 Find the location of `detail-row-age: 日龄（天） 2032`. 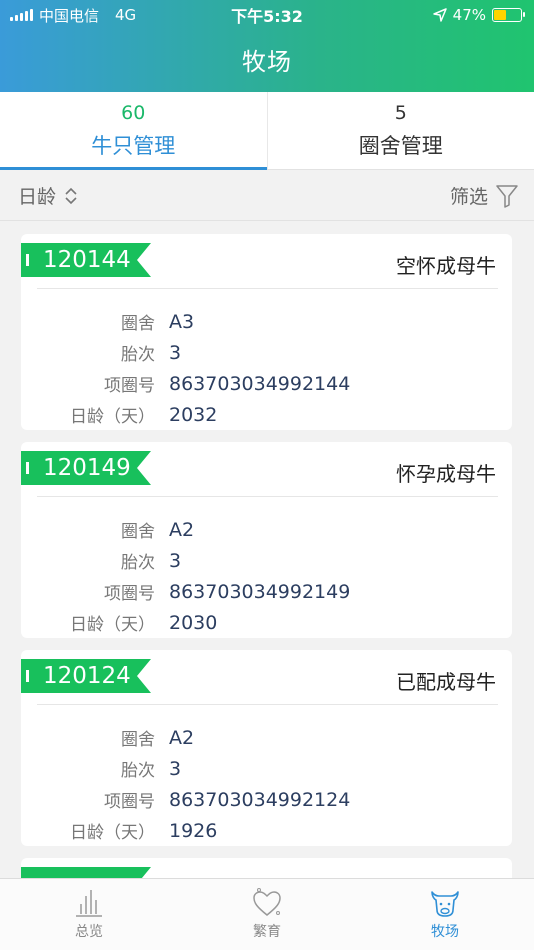

detail-row-age: 日龄（天） 2032 is located at coordinates (266, 414).